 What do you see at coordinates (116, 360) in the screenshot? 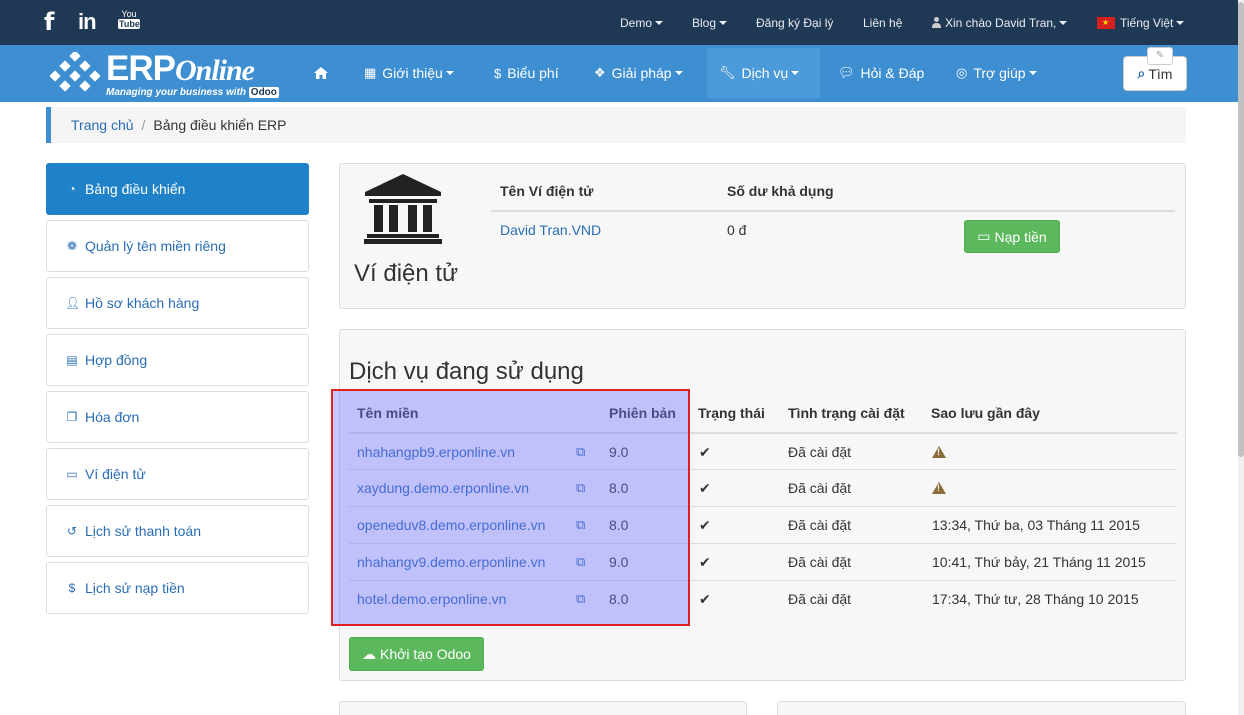
I see `sidebar-item-label: Hợp đồng` at bounding box center [116, 360].